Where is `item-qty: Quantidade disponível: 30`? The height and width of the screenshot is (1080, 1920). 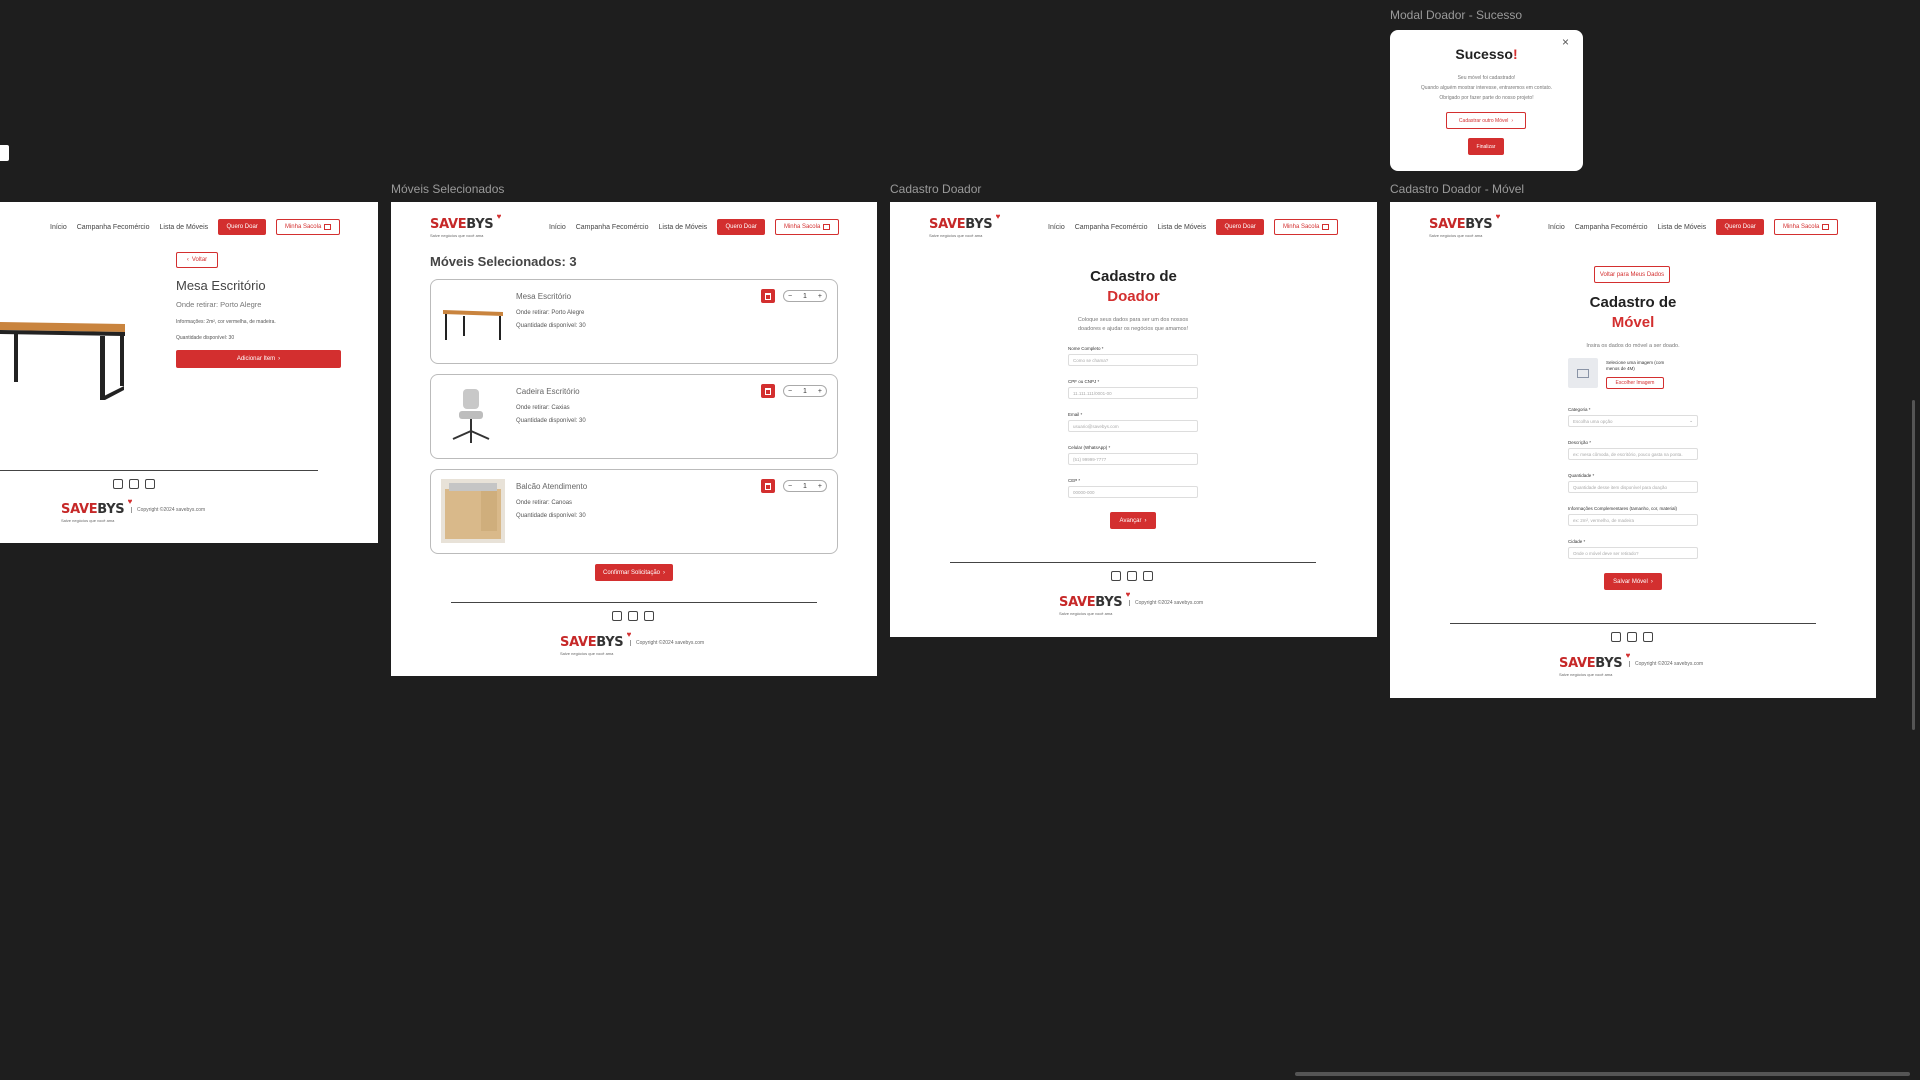 item-qty: Quantidade disponível: 30 is located at coordinates (551, 516).